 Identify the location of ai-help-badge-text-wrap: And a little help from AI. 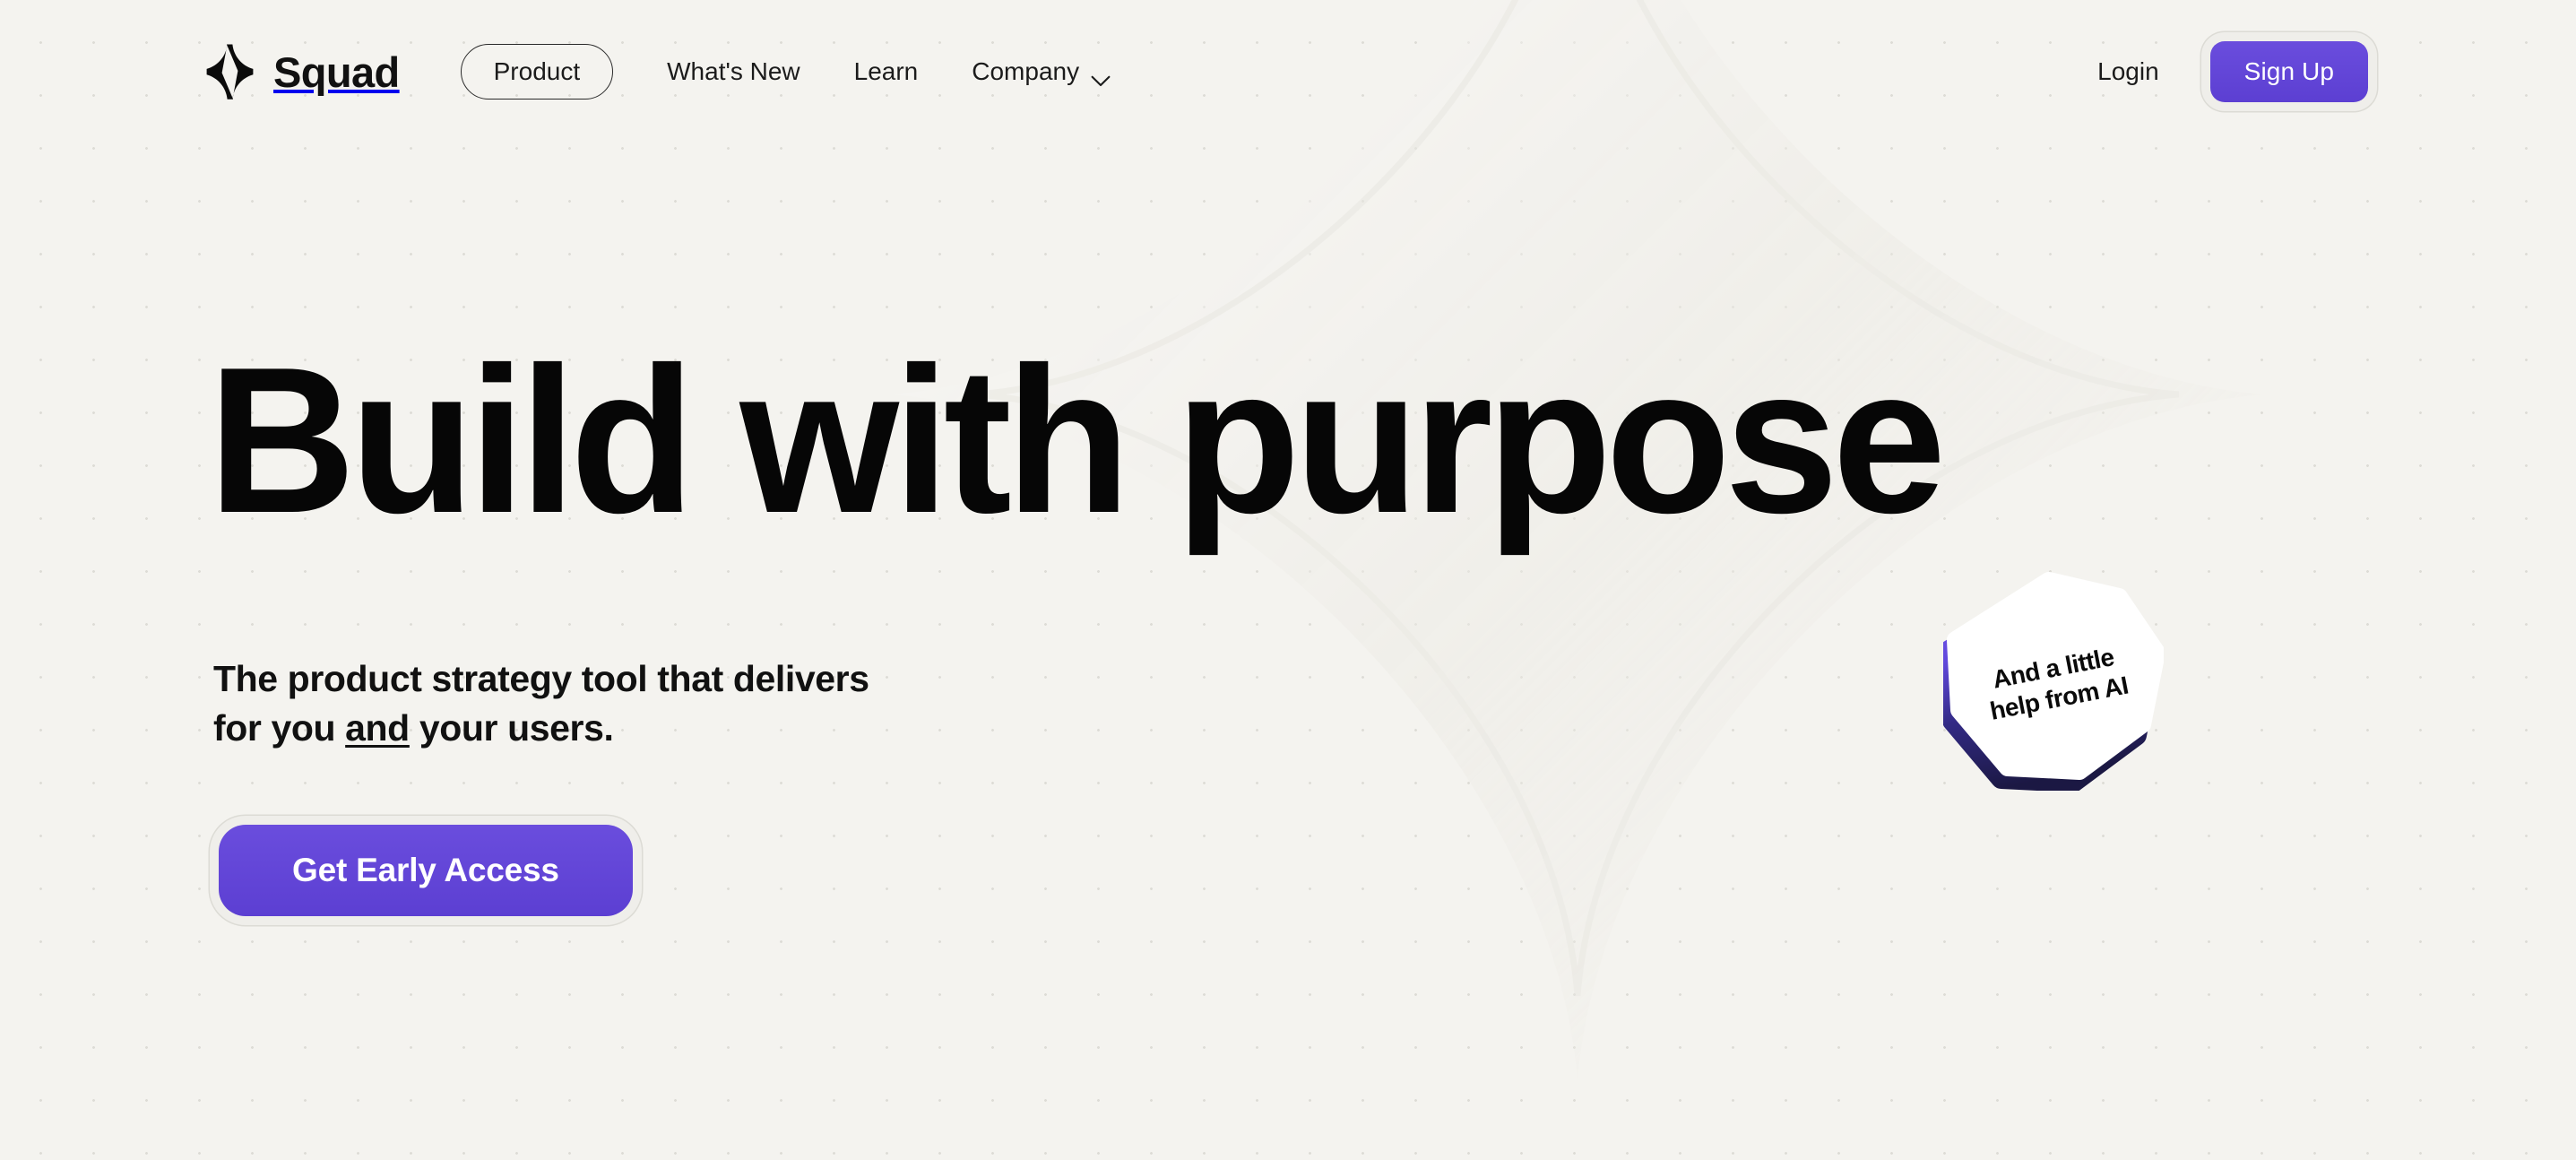
(2053, 678).